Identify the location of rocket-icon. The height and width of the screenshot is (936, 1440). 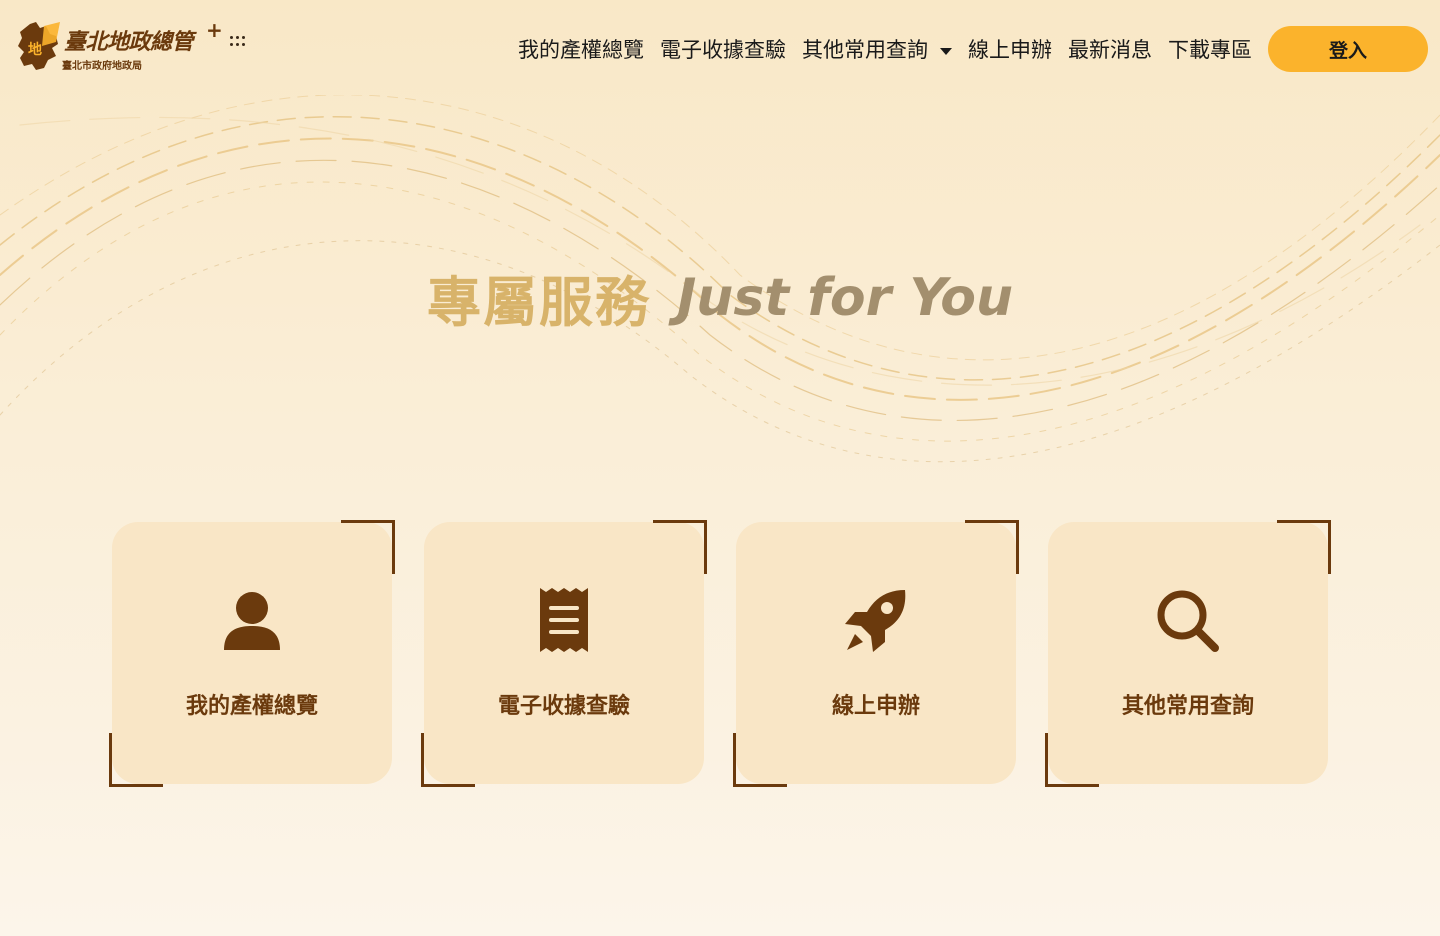
(875, 621).